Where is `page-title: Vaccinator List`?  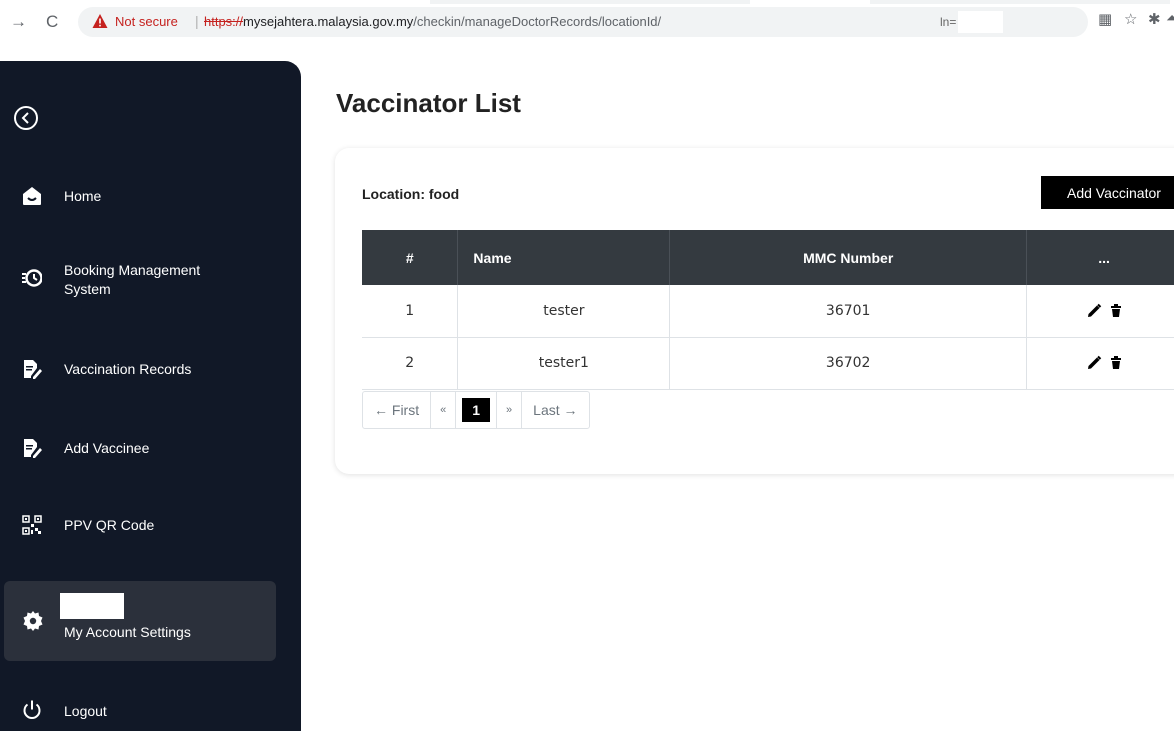
page-title: Vaccinator List is located at coordinates (428, 103).